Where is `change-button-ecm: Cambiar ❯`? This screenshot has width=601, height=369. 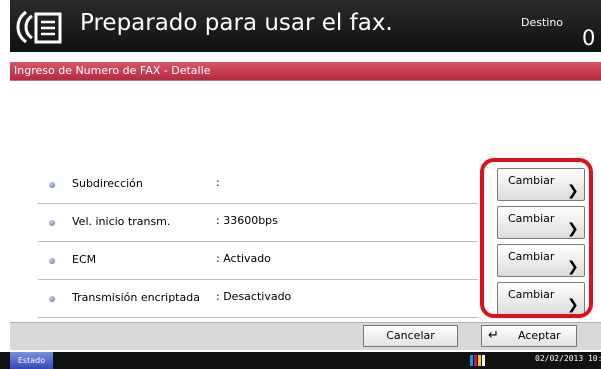 change-button-ecm: Cambiar ❯ is located at coordinates (541, 260).